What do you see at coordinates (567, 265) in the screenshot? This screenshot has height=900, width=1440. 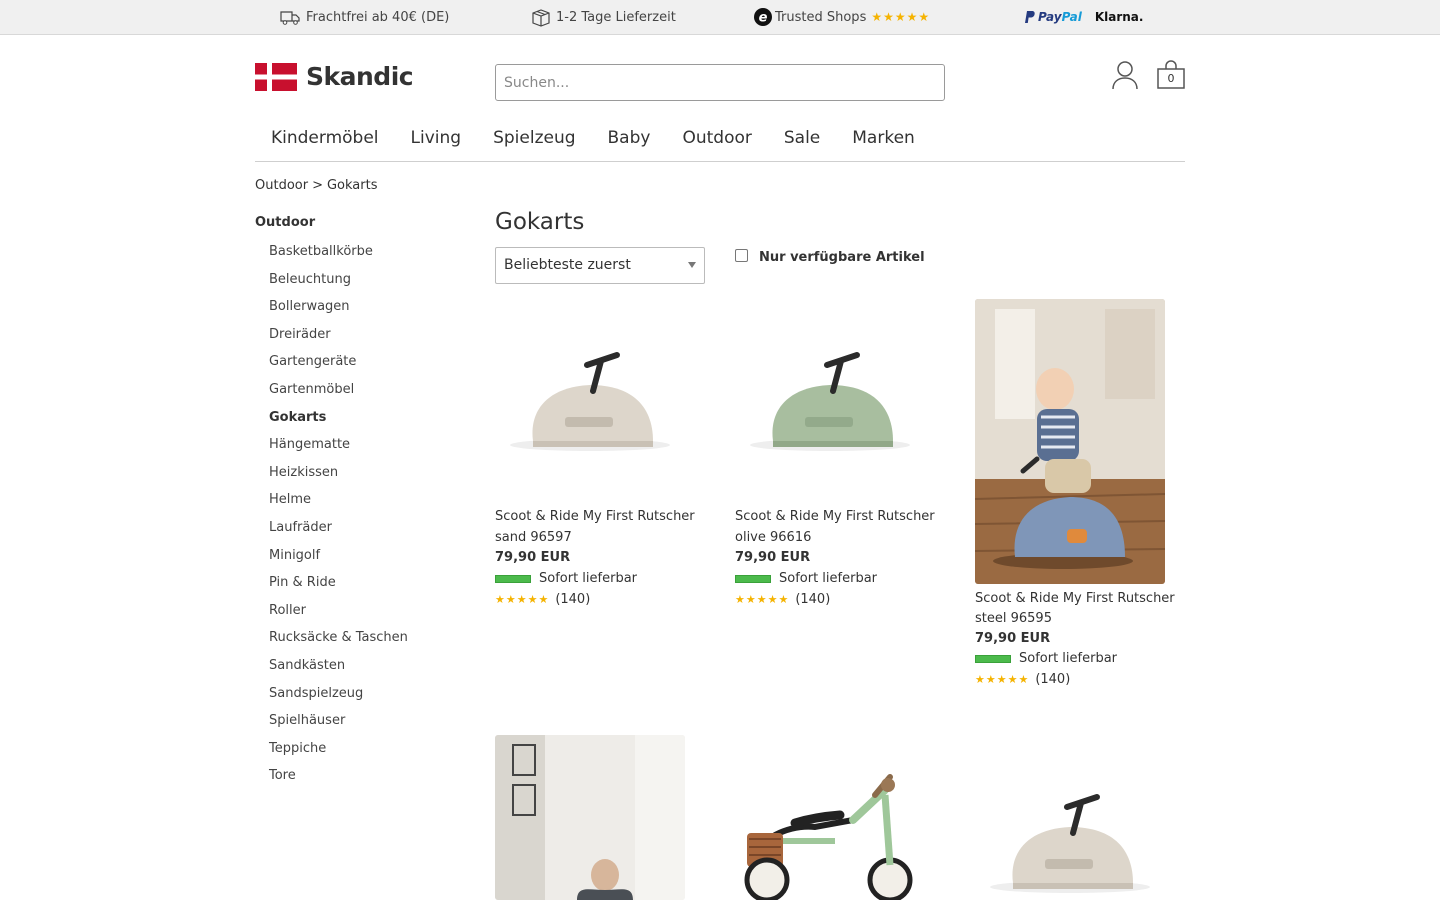 I see `sort-value: Beliebteste zuerst` at bounding box center [567, 265].